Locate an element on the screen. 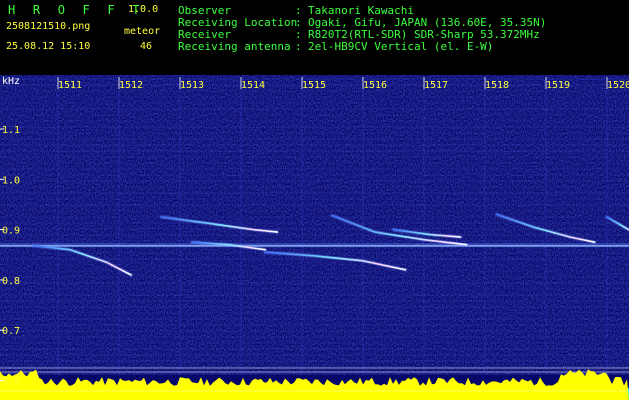 This screenshot has width=629, height=400. x-tick-label: 1512 is located at coordinates (131, 85).